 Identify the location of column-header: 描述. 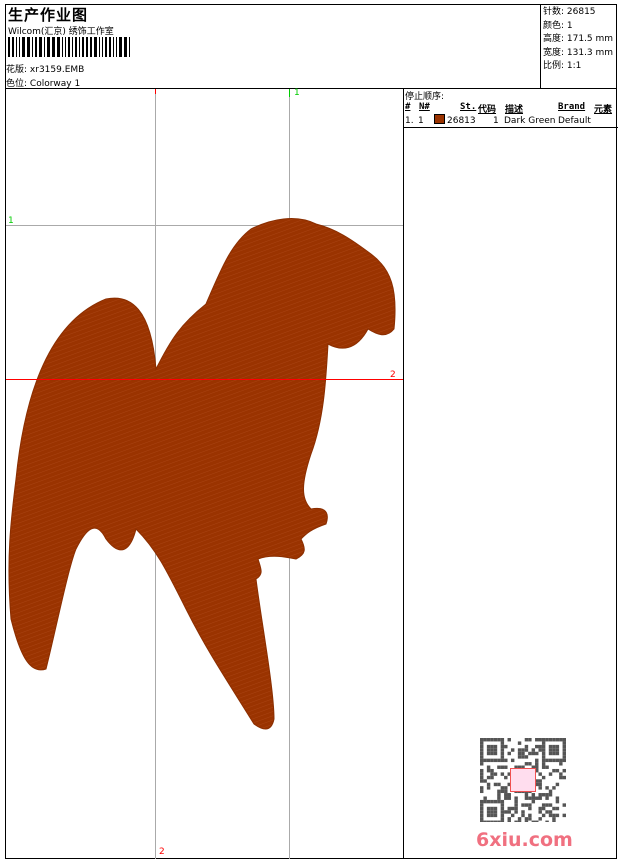
(514, 110).